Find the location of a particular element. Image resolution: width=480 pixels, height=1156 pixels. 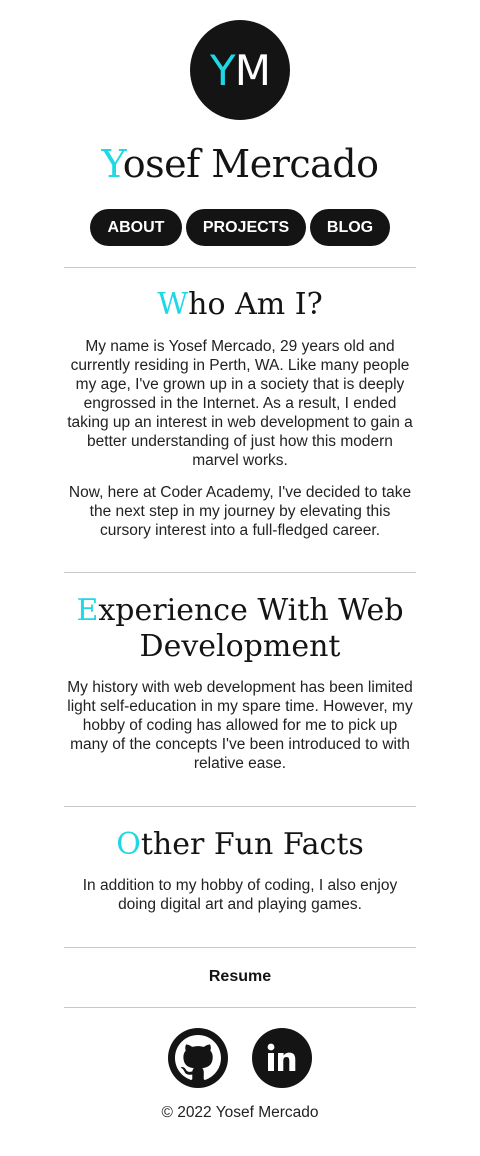

copyright: © 2022 Yosef Mercado is located at coordinates (240, 1112).